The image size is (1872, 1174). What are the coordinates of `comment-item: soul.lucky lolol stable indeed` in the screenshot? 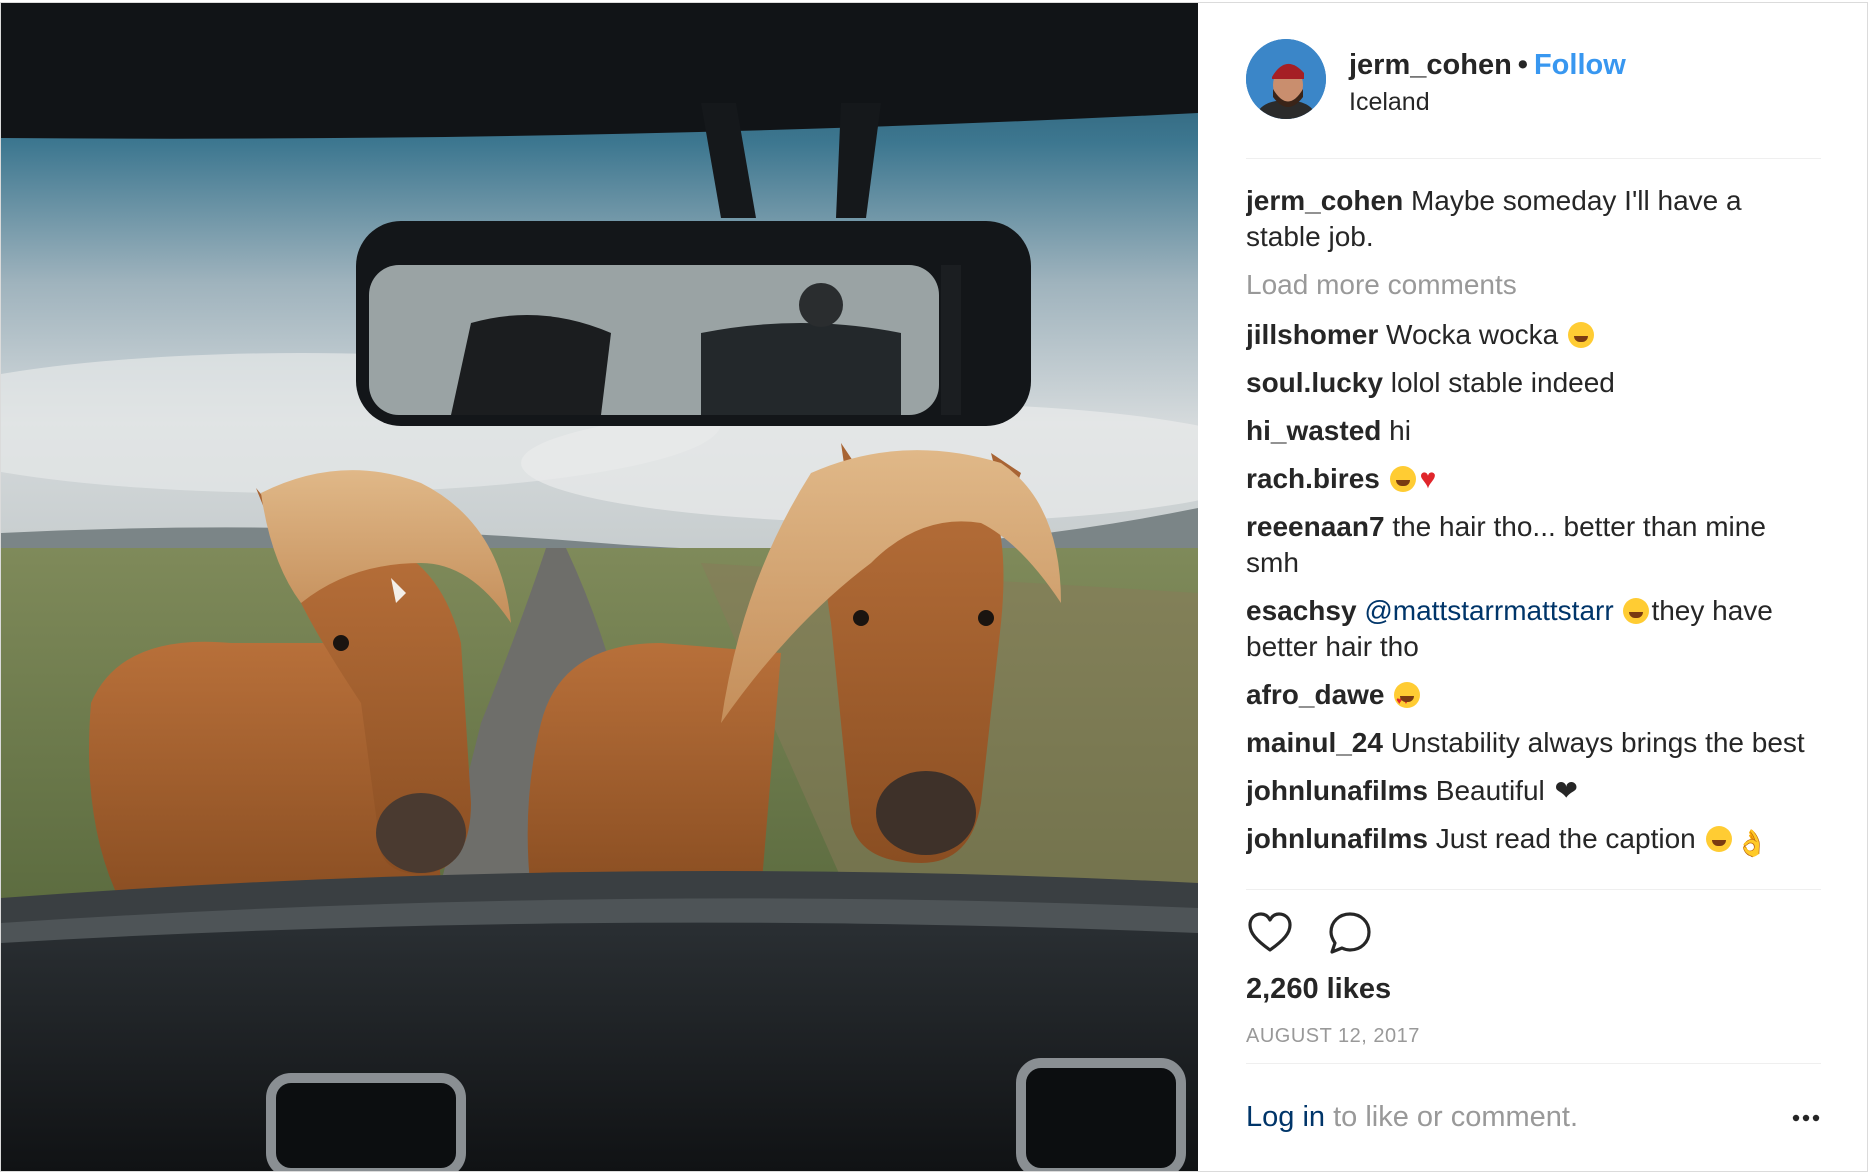 It's located at (1533, 383).